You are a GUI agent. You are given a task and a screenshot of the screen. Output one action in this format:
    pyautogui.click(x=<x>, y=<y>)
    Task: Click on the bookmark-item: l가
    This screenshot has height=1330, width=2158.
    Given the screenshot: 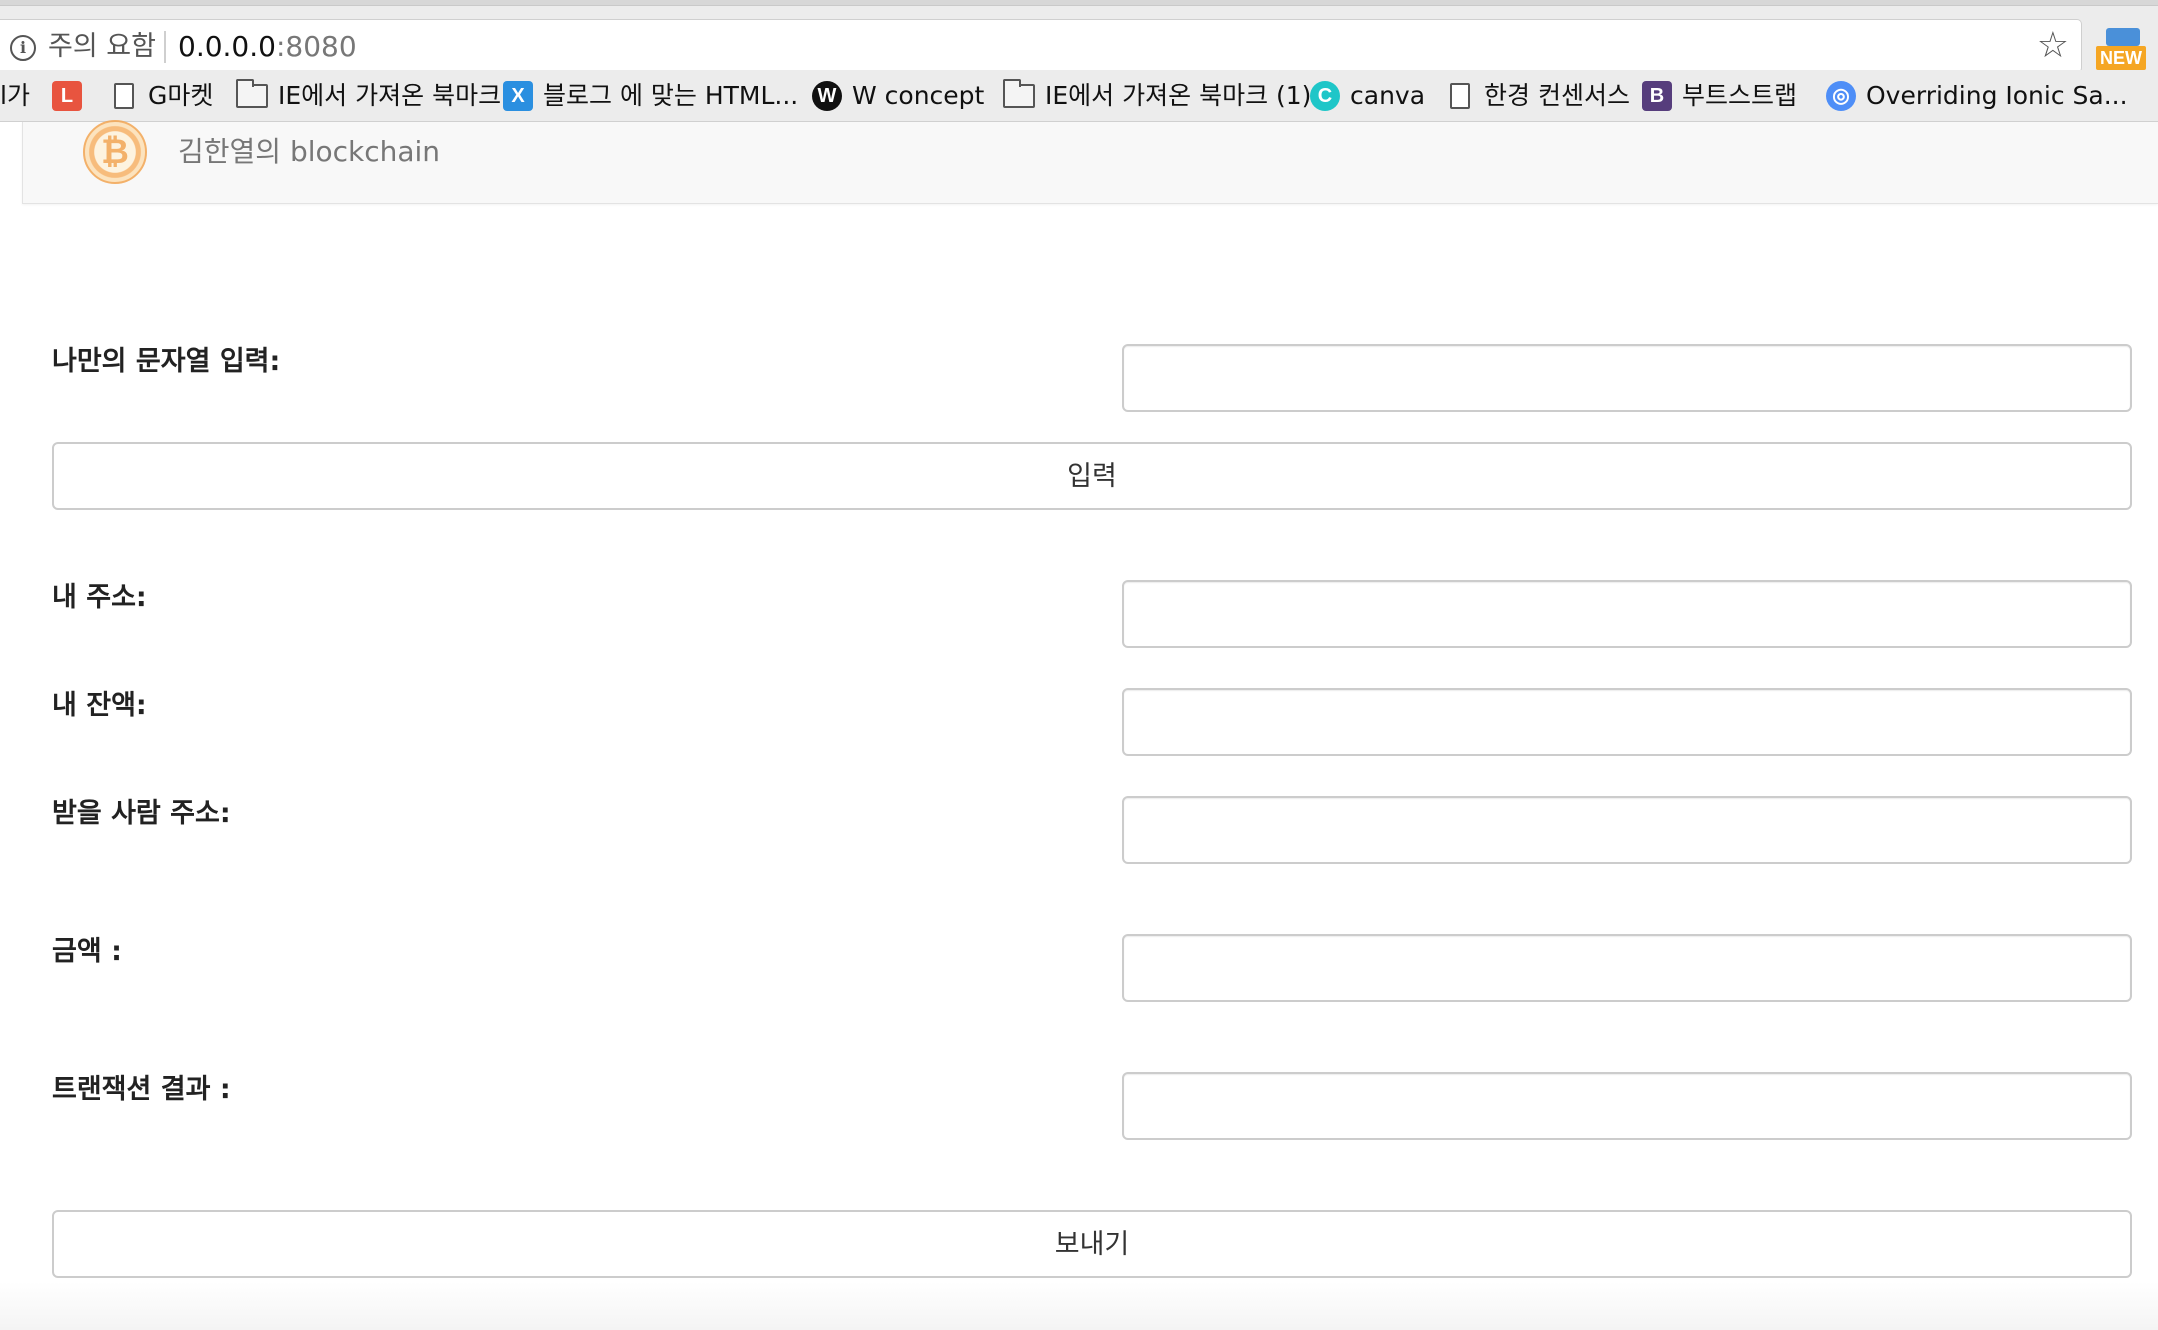 What is the action you would take?
    pyautogui.click(x=15, y=96)
    